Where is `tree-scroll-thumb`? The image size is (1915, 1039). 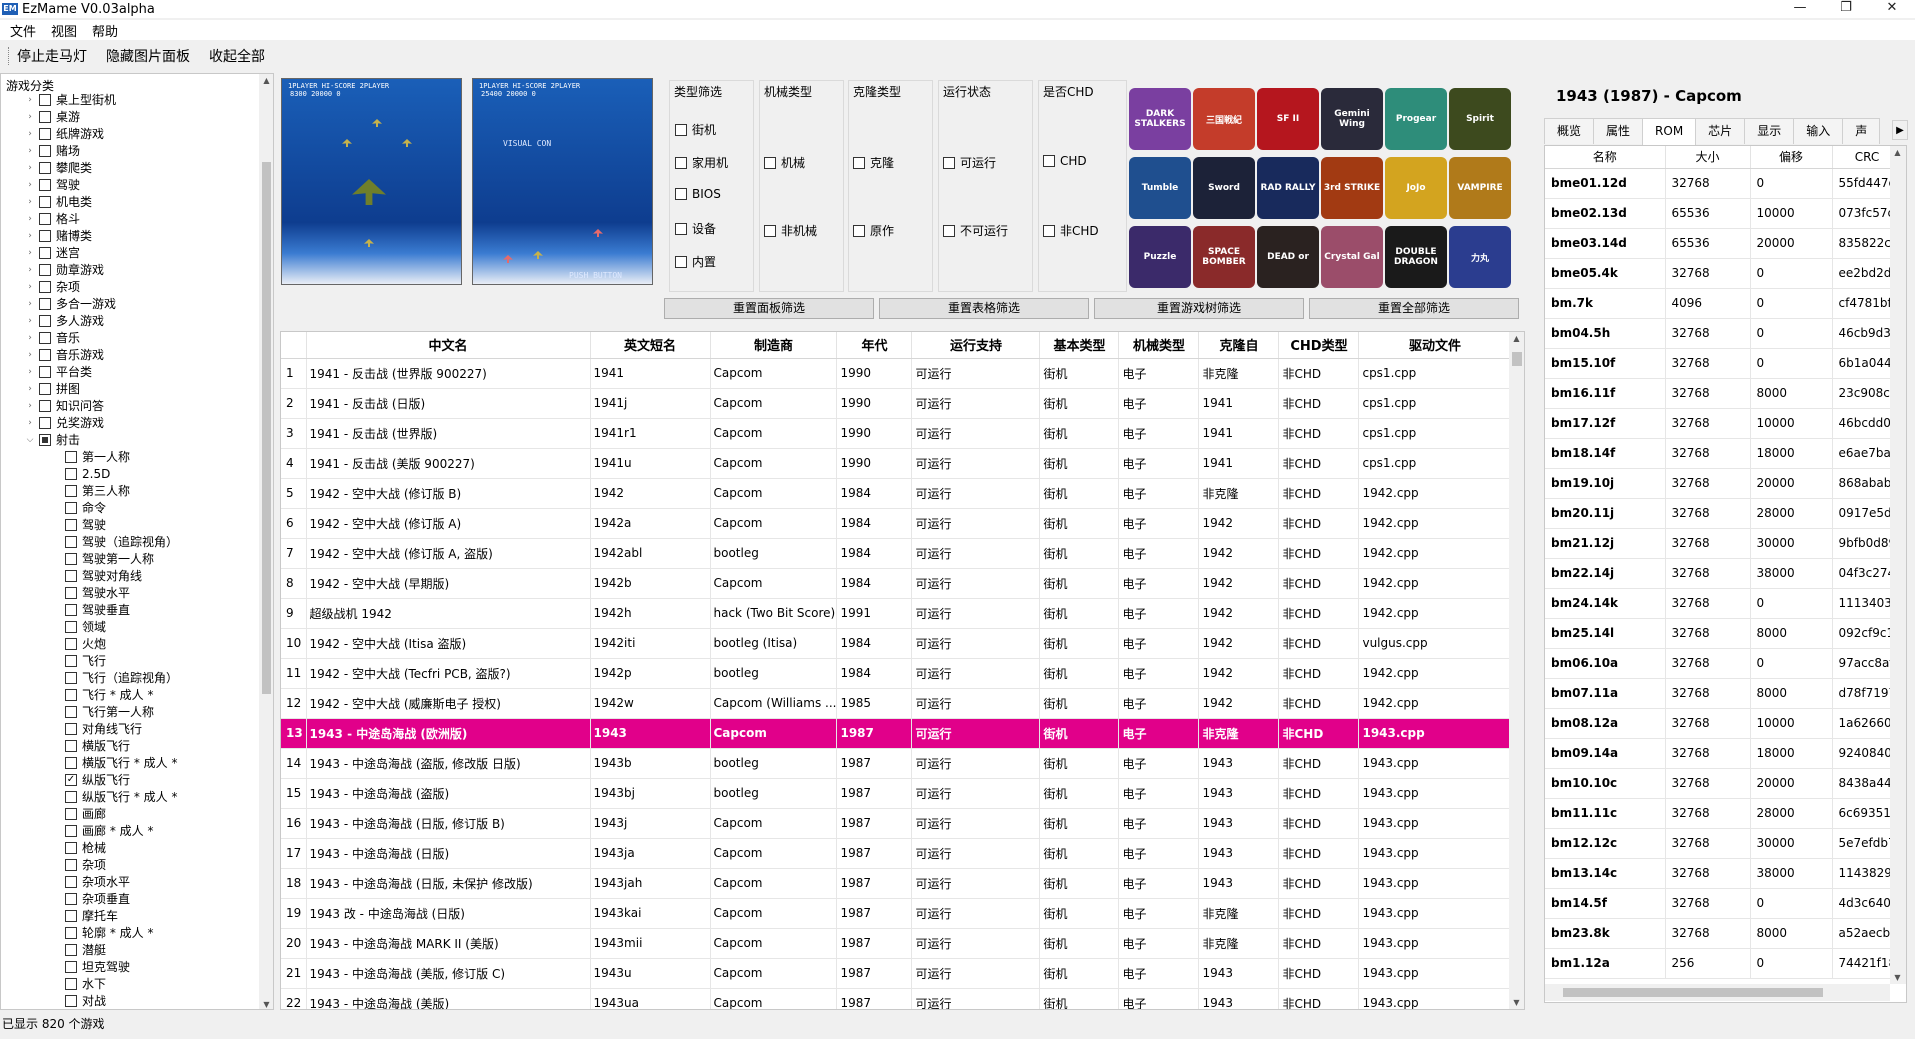
tree-scroll-thumb is located at coordinates (266, 428).